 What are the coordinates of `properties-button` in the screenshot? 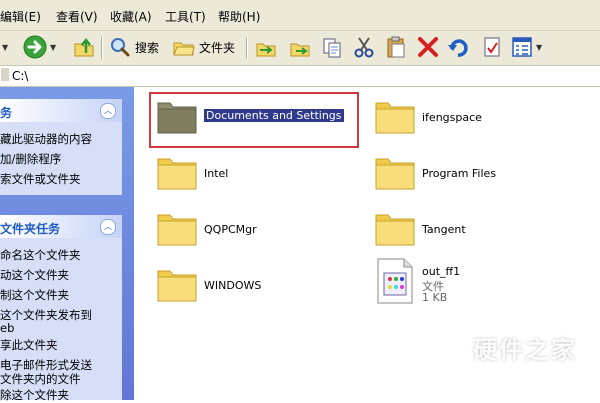 It's located at (492, 47).